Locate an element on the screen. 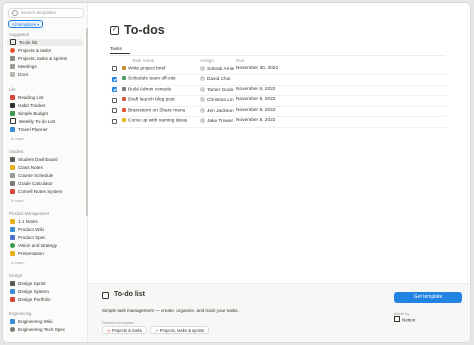 The image size is (474, 345). assignee-cell: David Choi is located at coordinates (217, 79).